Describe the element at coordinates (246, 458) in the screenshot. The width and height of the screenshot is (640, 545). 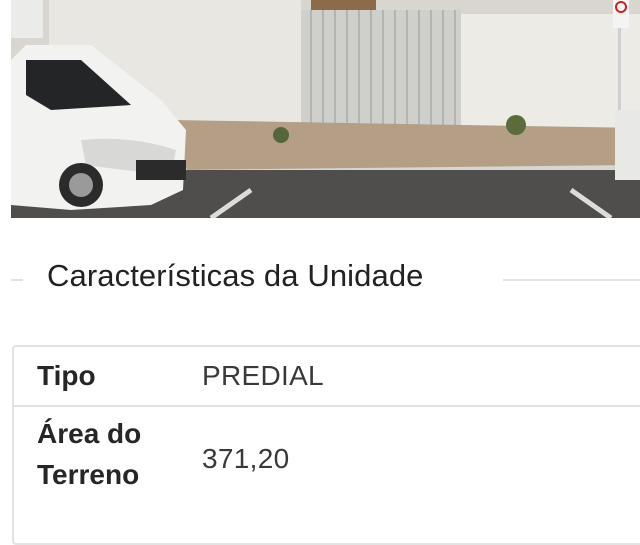
I see `row-value-area-terreno: 371,20` at that location.